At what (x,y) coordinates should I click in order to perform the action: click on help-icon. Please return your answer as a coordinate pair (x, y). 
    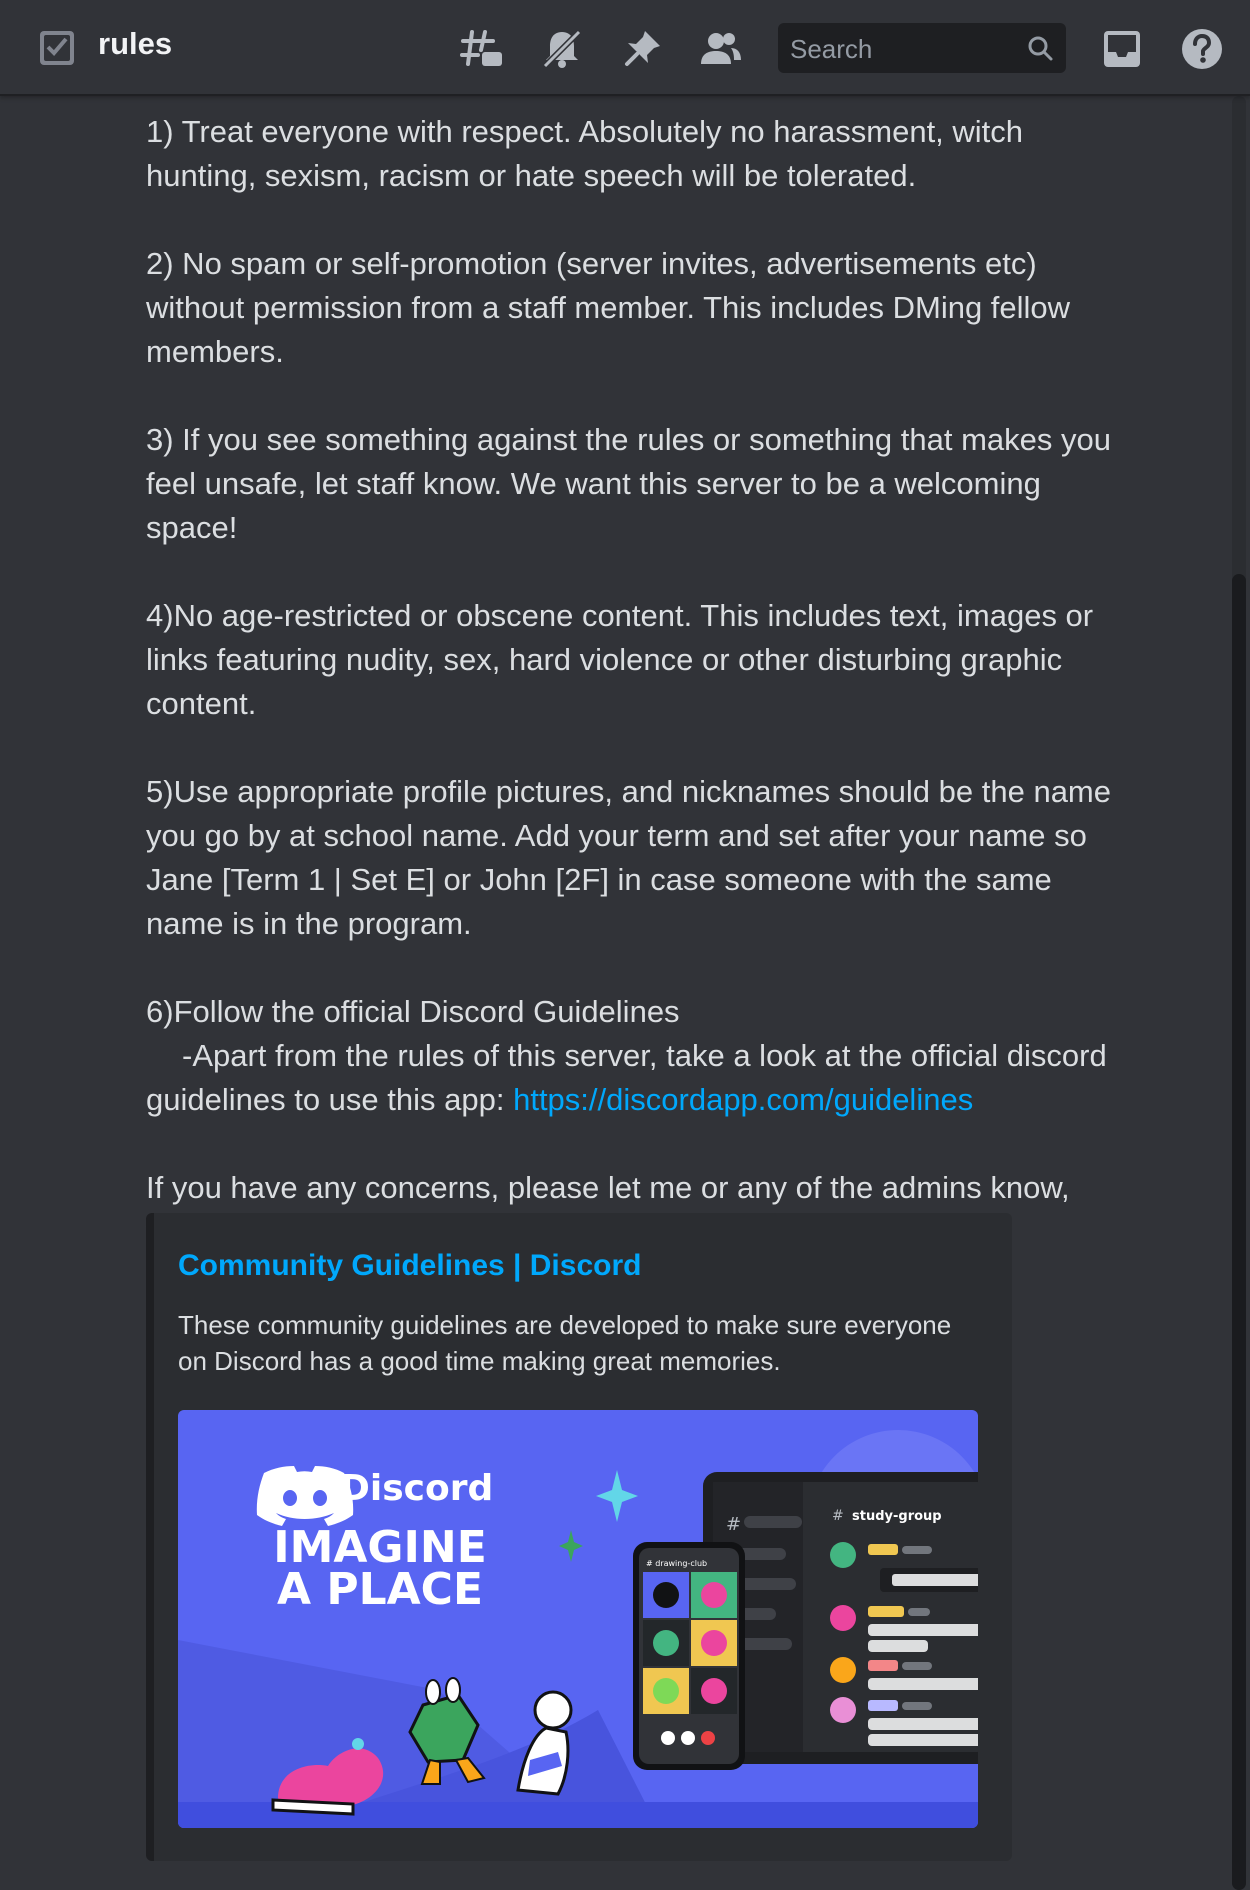
    Looking at the image, I should click on (1202, 49).